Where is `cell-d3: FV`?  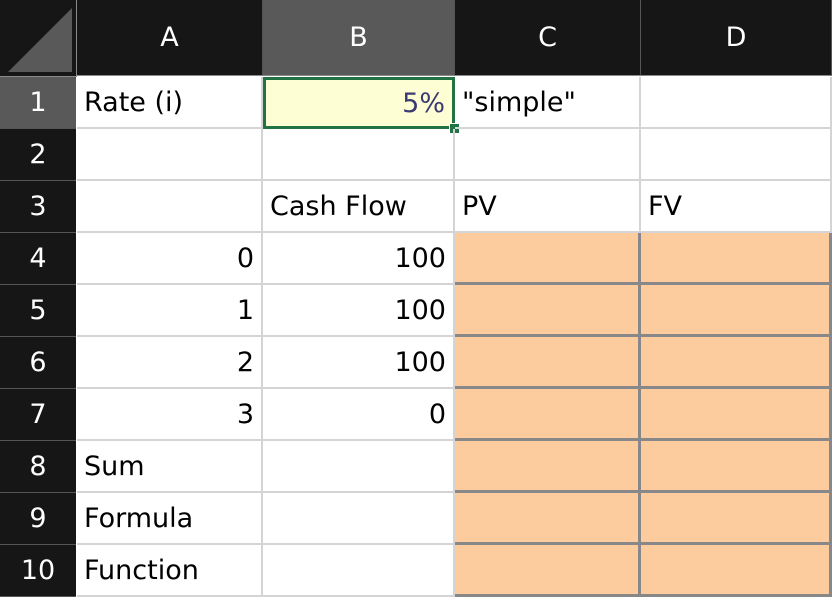 cell-d3: FV is located at coordinates (736, 207).